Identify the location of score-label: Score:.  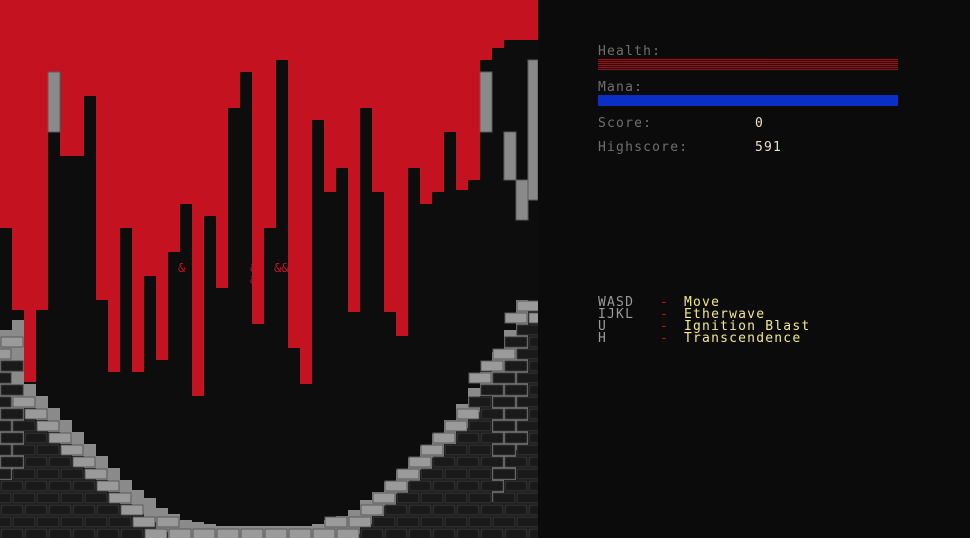
(625, 123).